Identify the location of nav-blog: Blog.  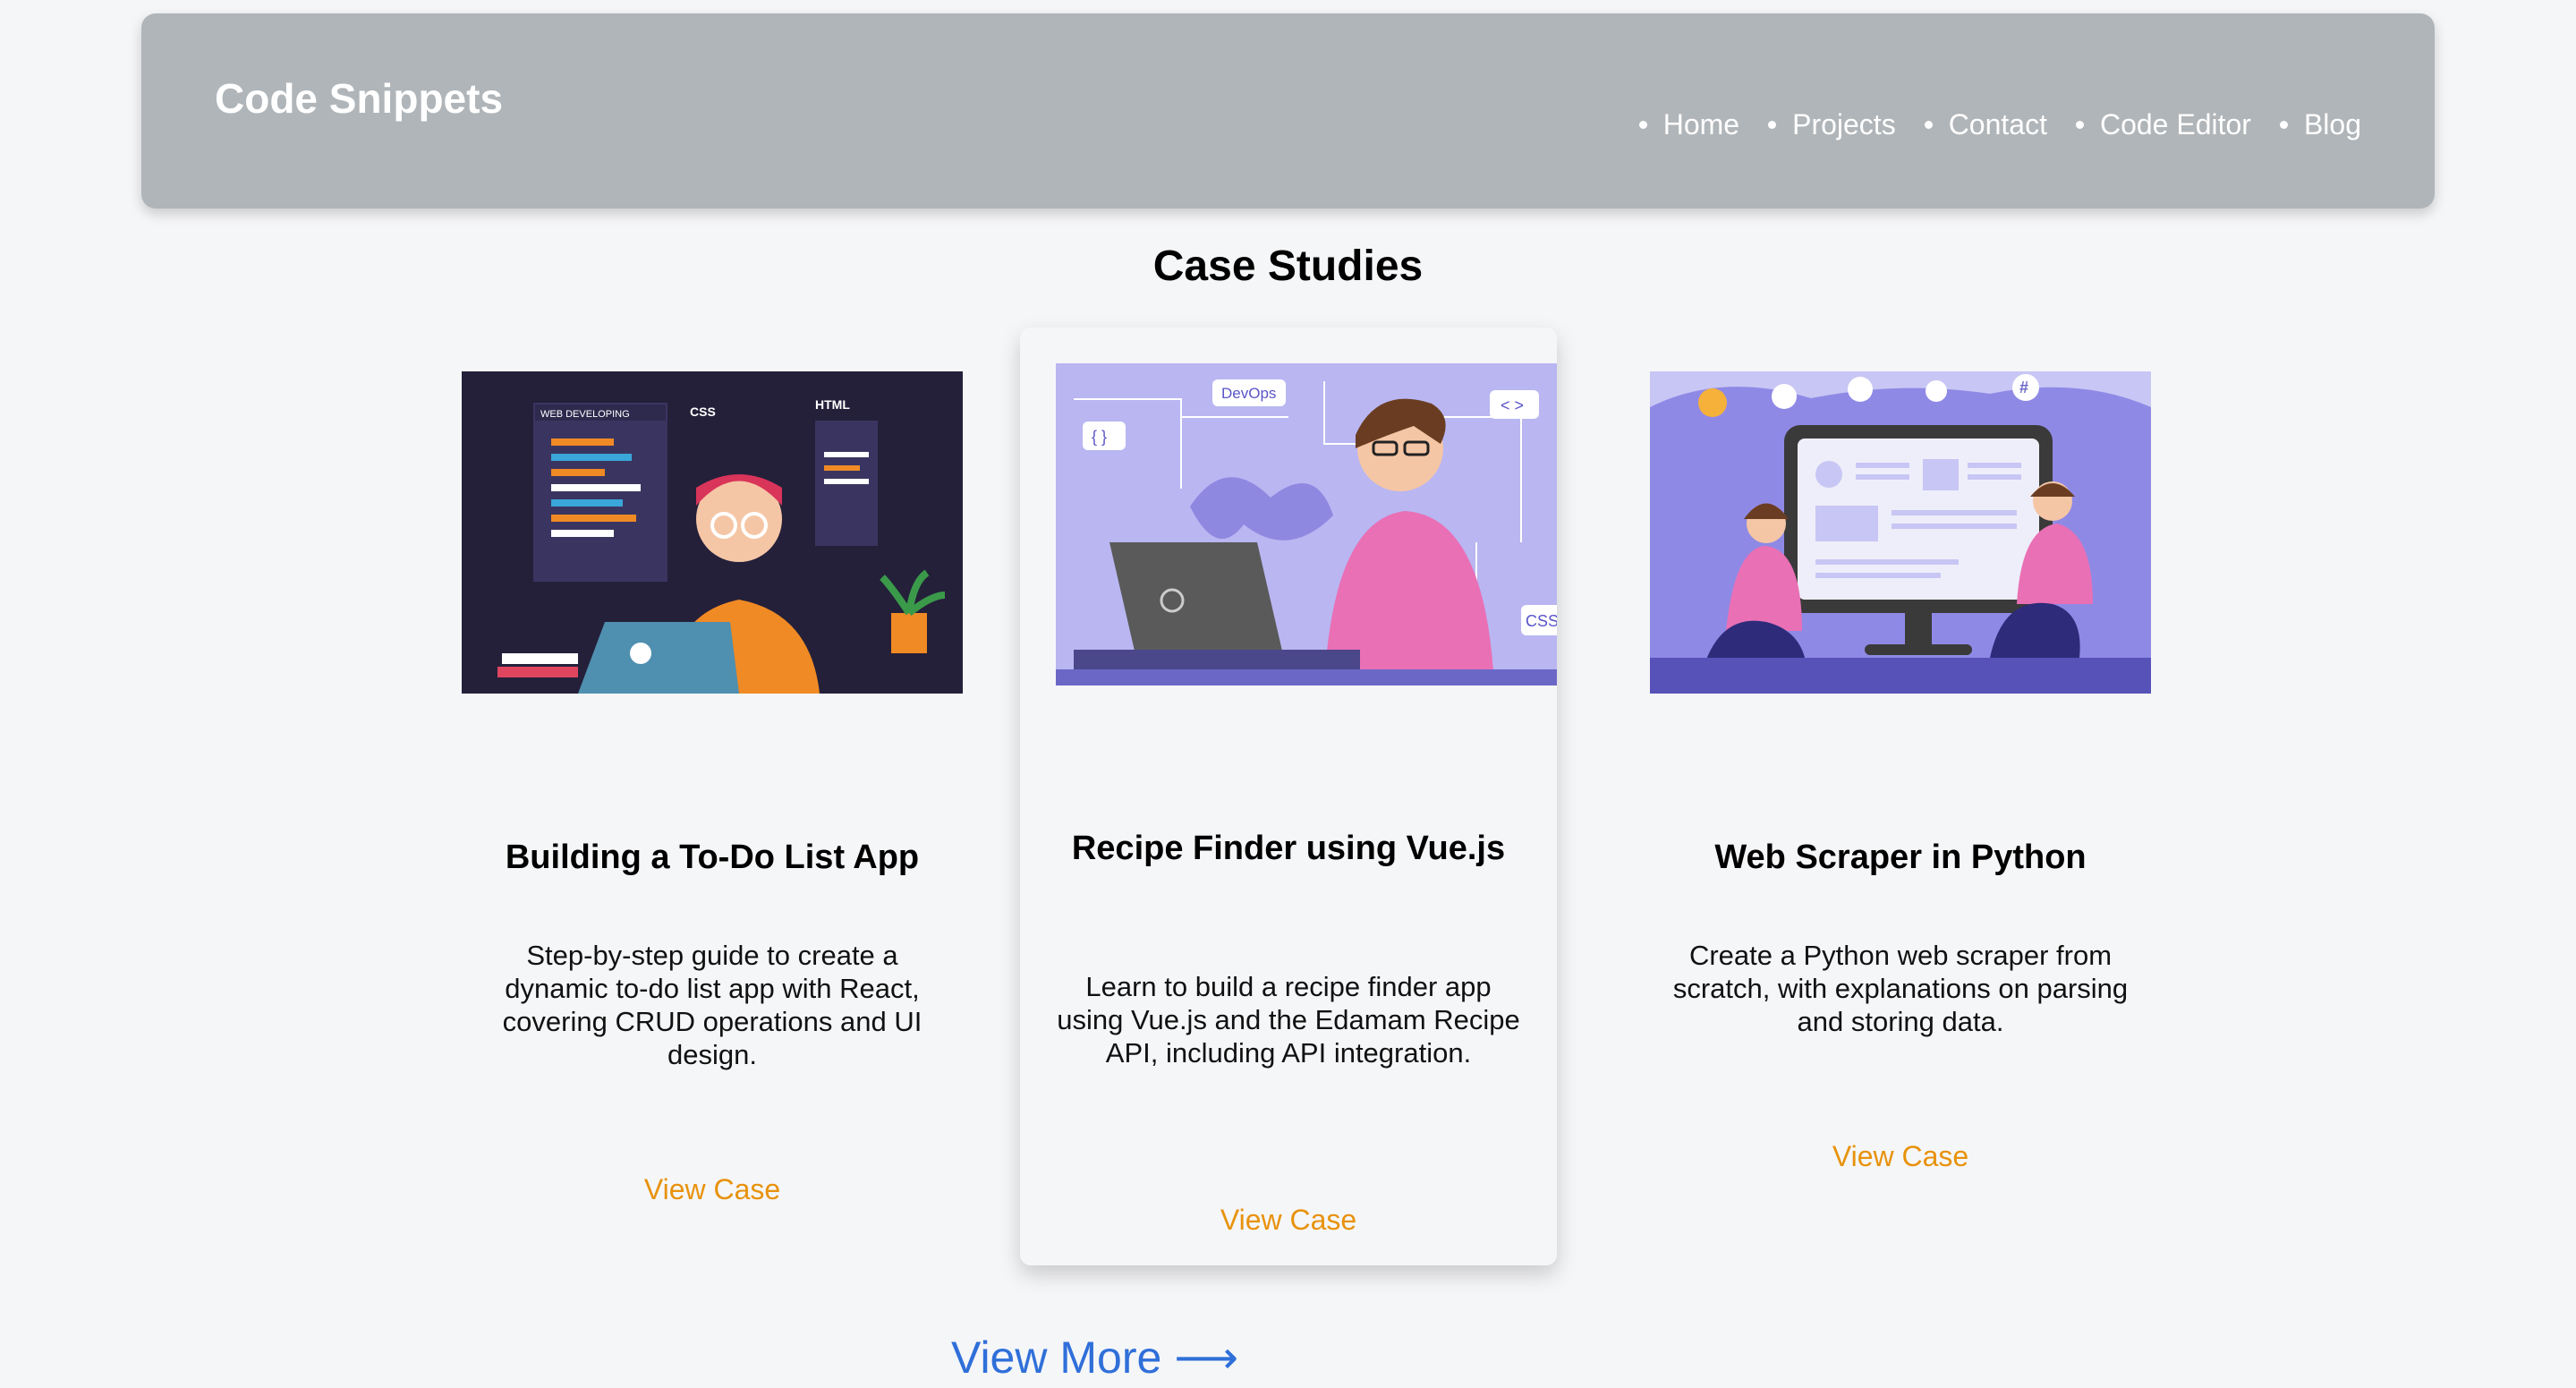
(2320, 124).